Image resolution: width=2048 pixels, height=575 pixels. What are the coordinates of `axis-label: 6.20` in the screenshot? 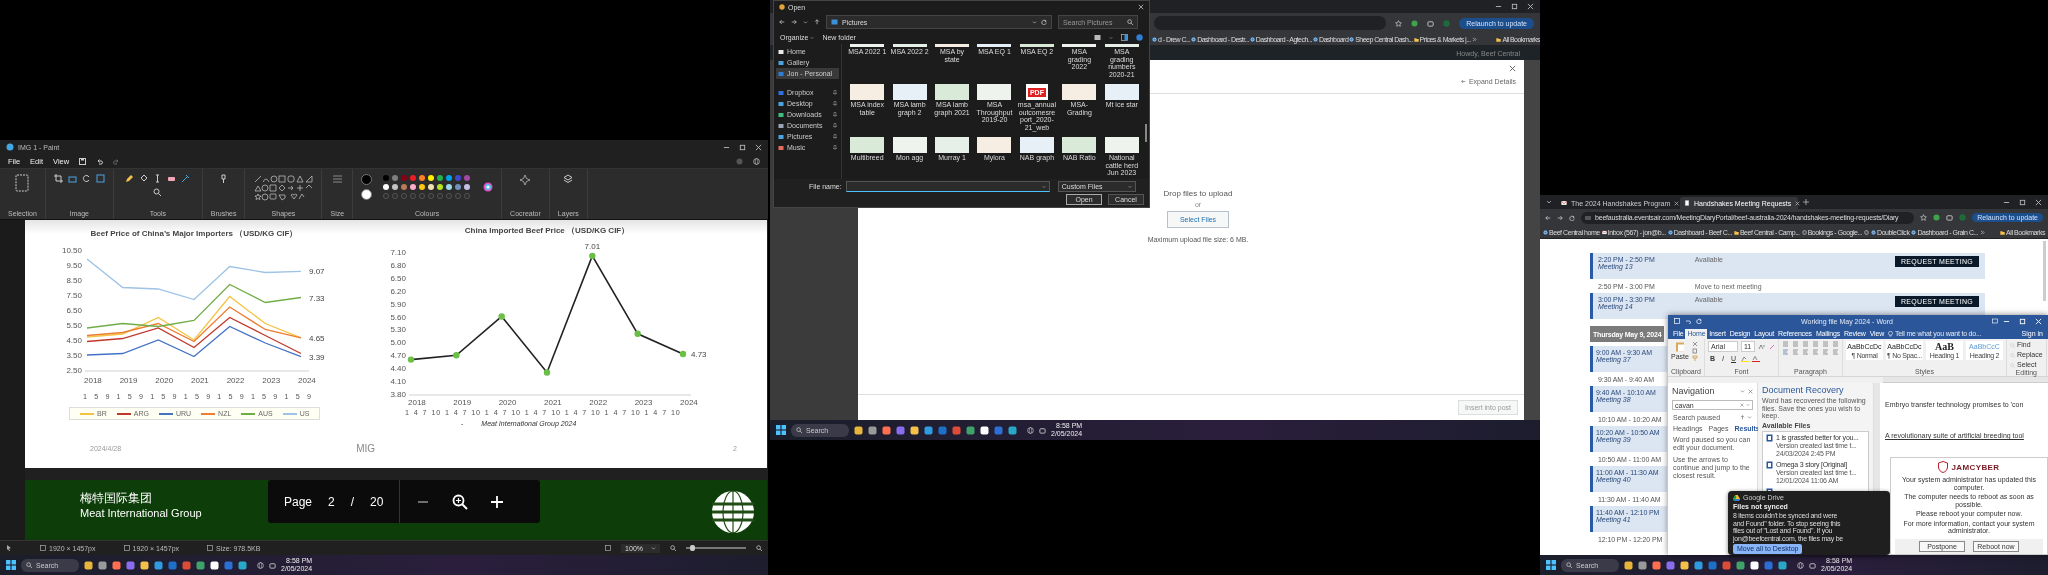 It's located at (398, 291).